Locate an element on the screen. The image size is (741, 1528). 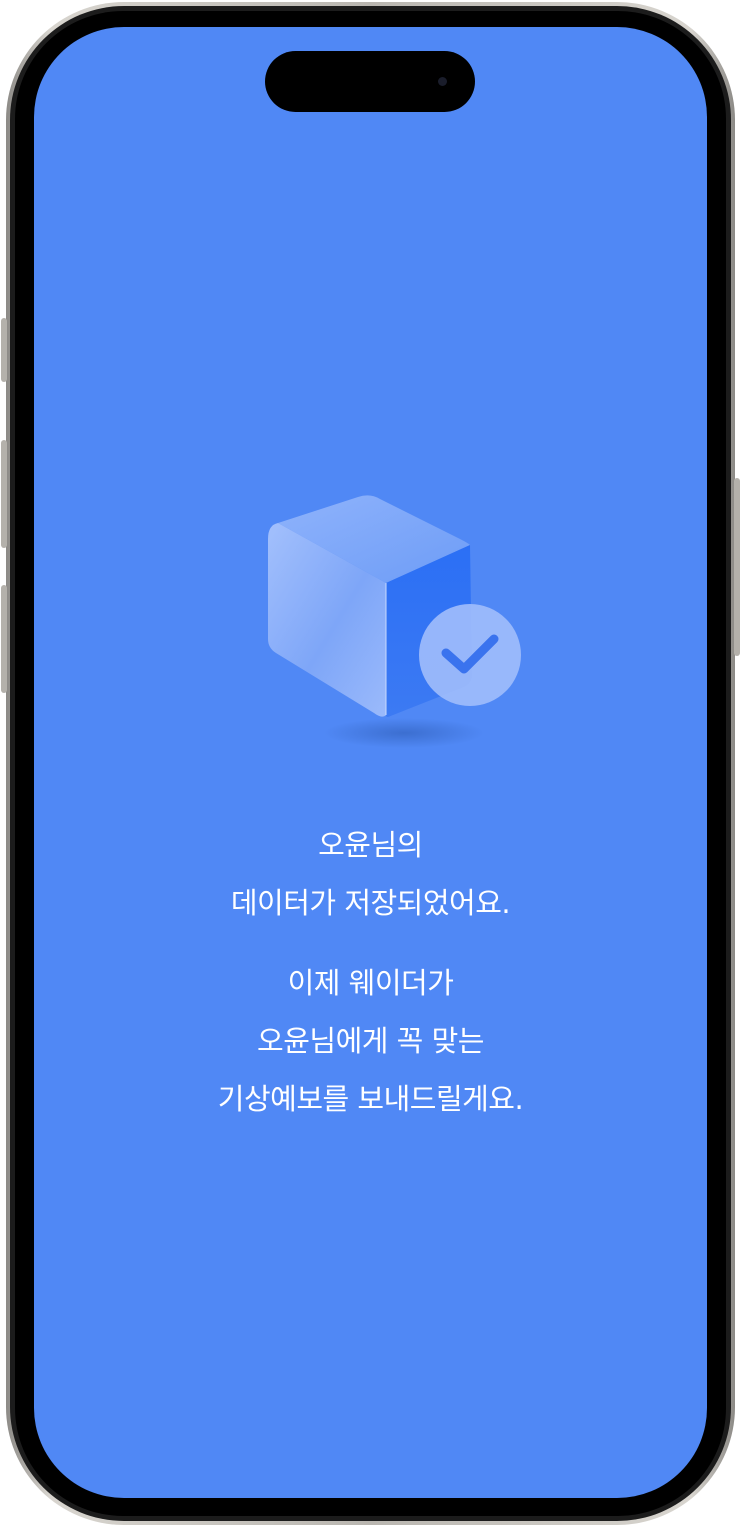
power-button is located at coordinates (737, 567).